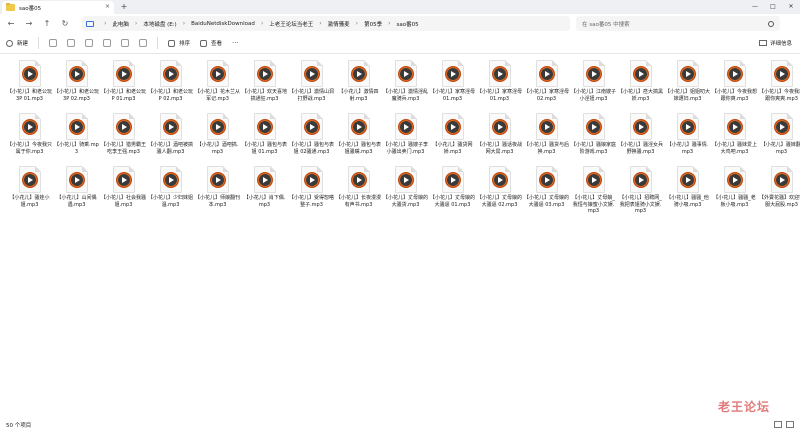 Image resolution: width=800 pixels, height=433 pixels. What do you see at coordinates (29, 192) in the screenshot?
I see `file-item: 【小花儿】骚娃小姐.mp3` at bounding box center [29, 192].